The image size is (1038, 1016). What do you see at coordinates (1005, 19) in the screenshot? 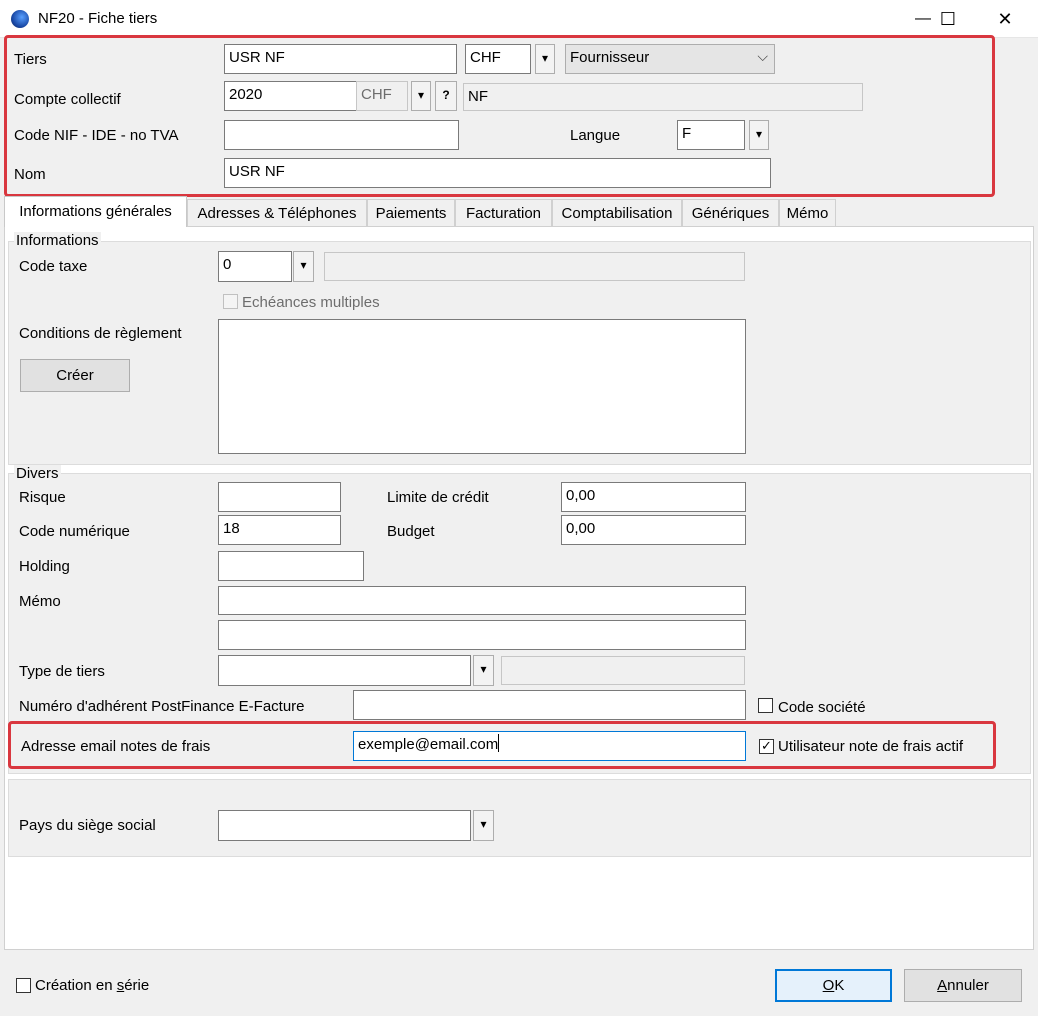
I see `close-icon: ✕` at bounding box center [1005, 19].